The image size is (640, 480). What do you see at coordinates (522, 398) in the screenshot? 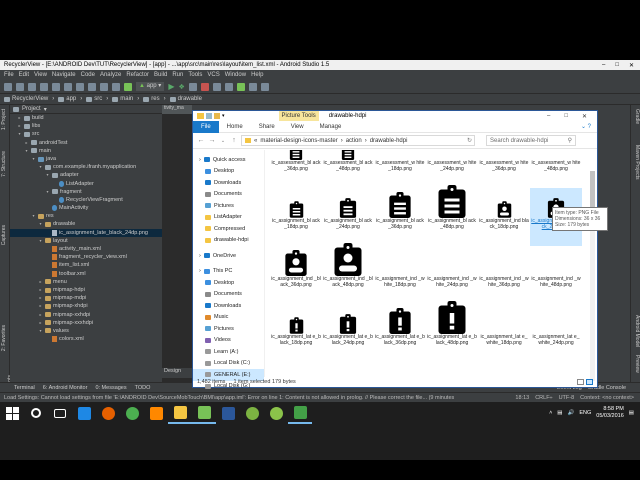
I see `status-right-item: 18:13` at bounding box center [522, 398].